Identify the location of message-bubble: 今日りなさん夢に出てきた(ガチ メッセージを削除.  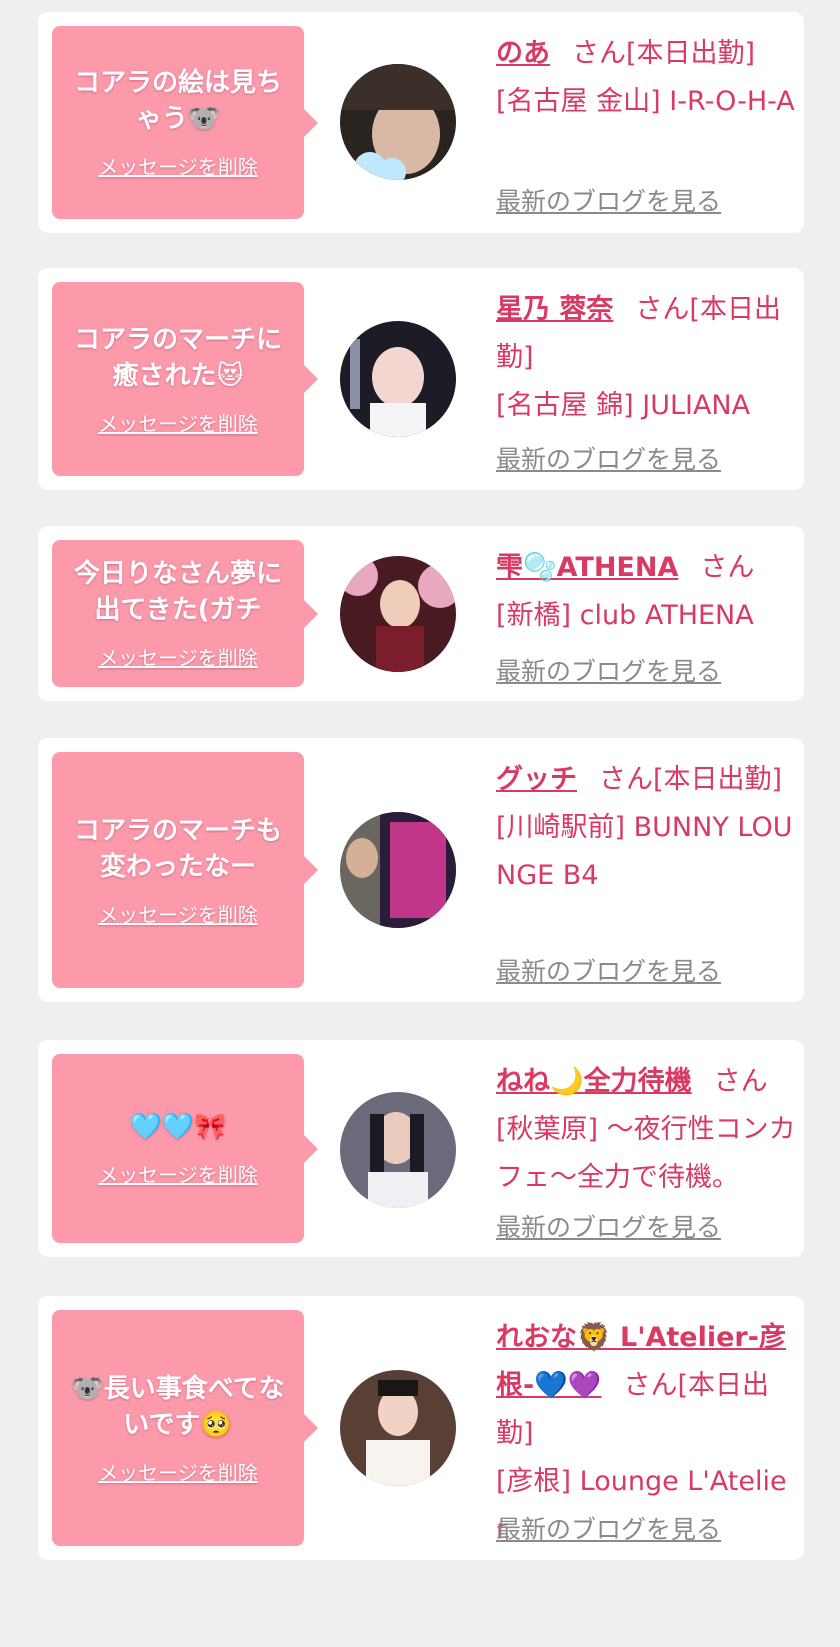
(185, 613).